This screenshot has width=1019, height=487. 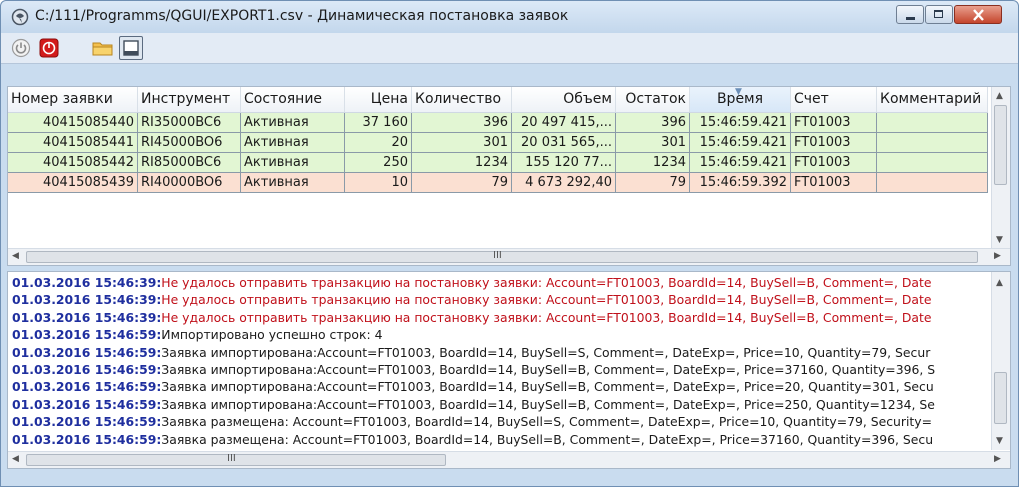 What do you see at coordinates (73, 183) in the screenshot?
I see `cell-order-number: 40415085439` at bounding box center [73, 183].